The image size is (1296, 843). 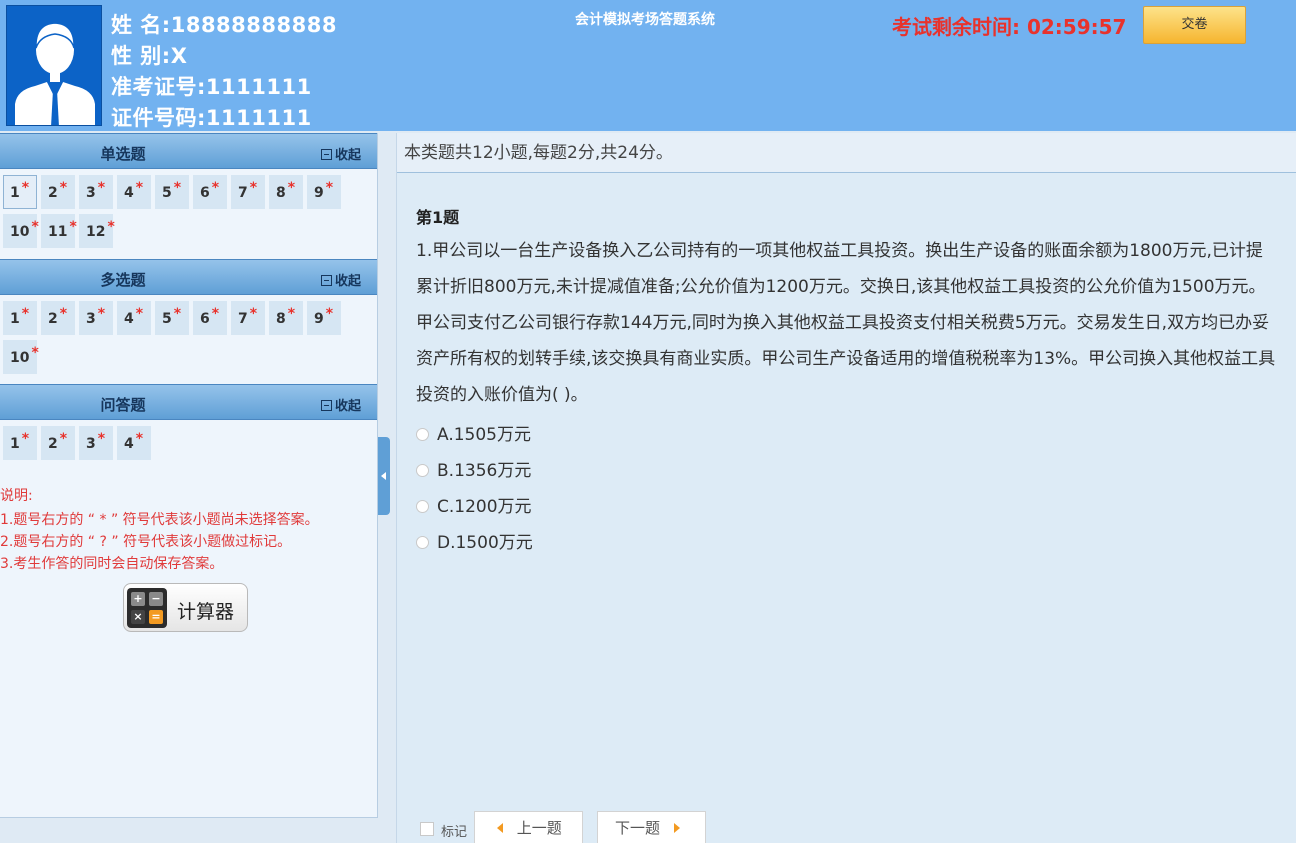 What do you see at coordinates (156, 599) in the screenshot?
I see `calc-key: −` at bounding box center [156, 599].